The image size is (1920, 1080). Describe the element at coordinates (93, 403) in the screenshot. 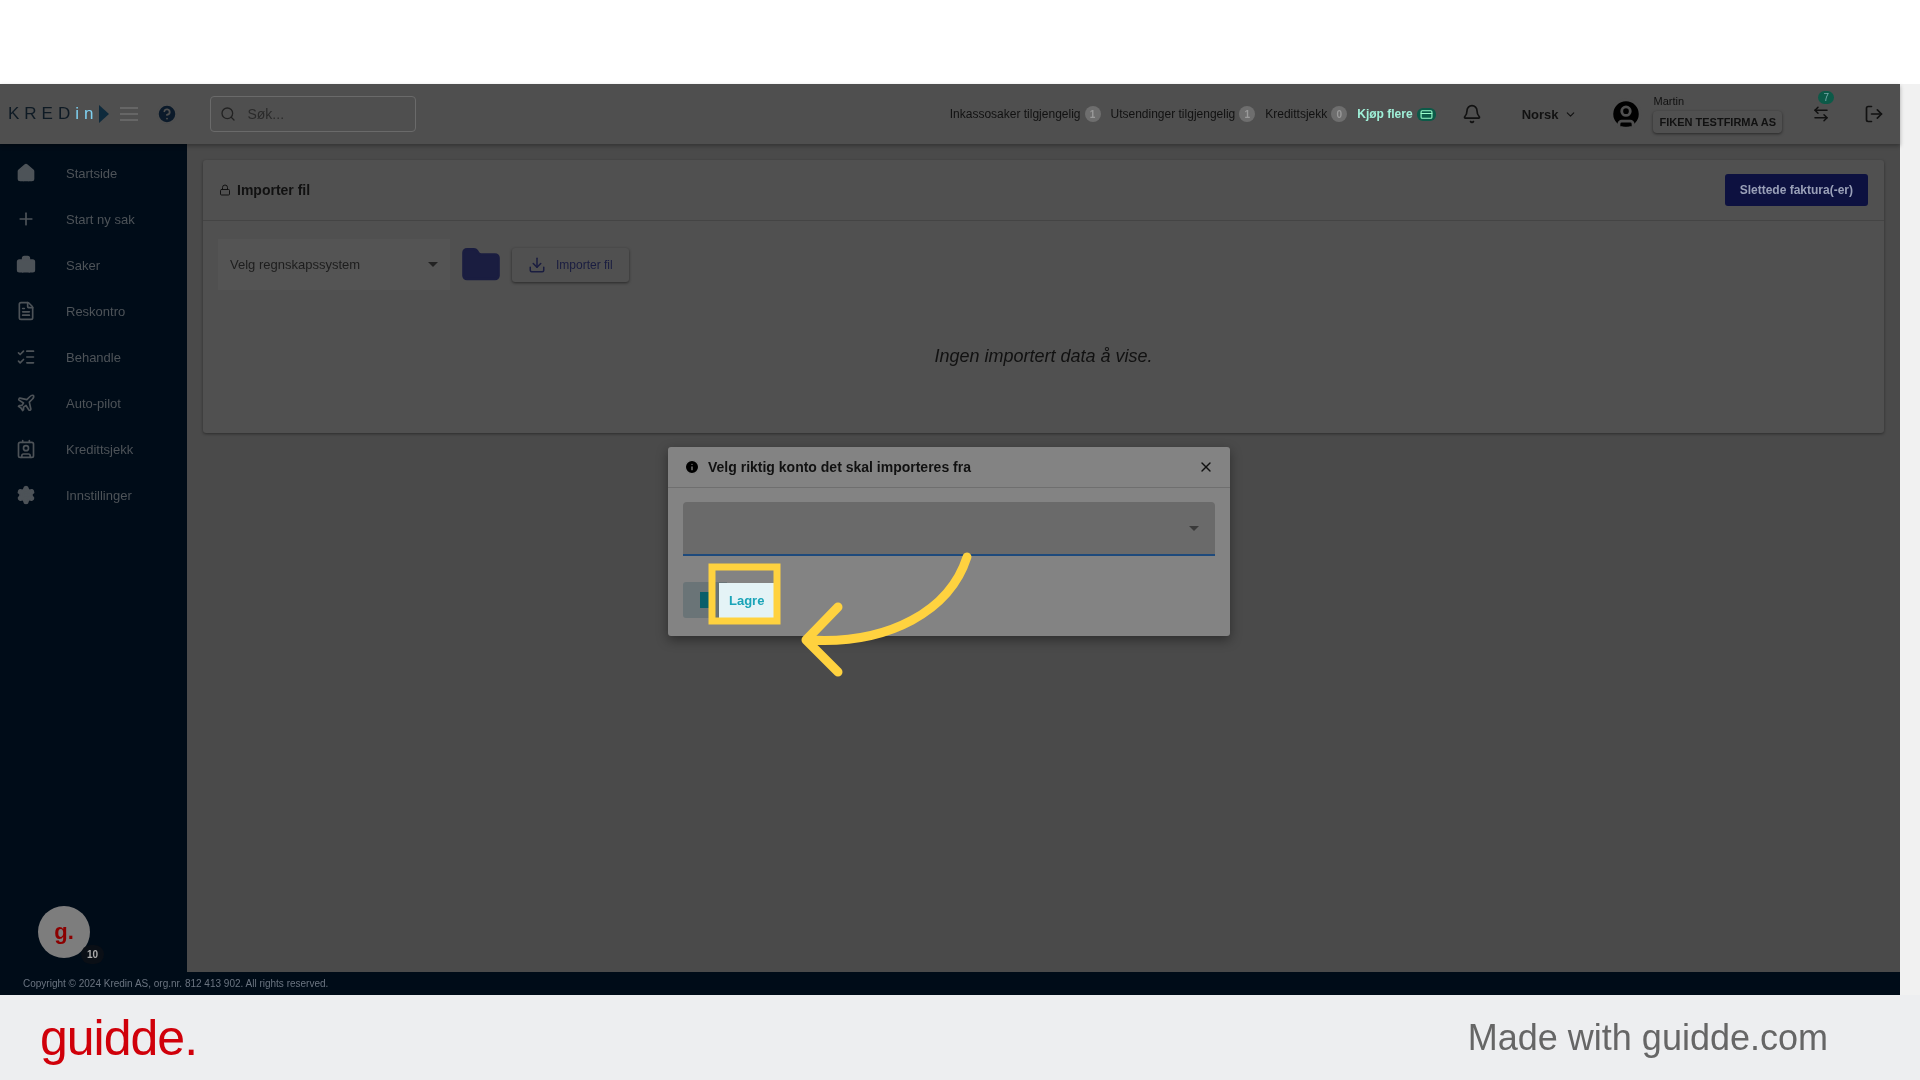

I see `sidebar-item: Auto-pilot` at that location.